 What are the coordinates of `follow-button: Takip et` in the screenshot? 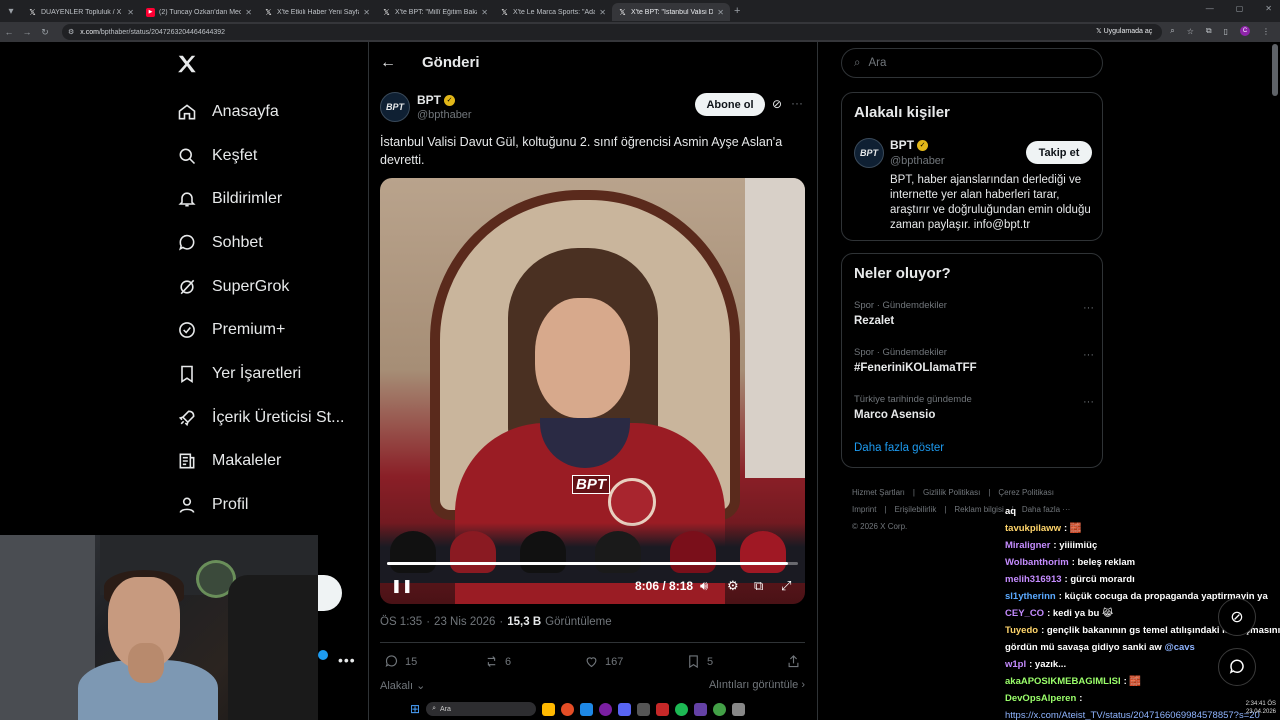 It's located at (1059, 152).